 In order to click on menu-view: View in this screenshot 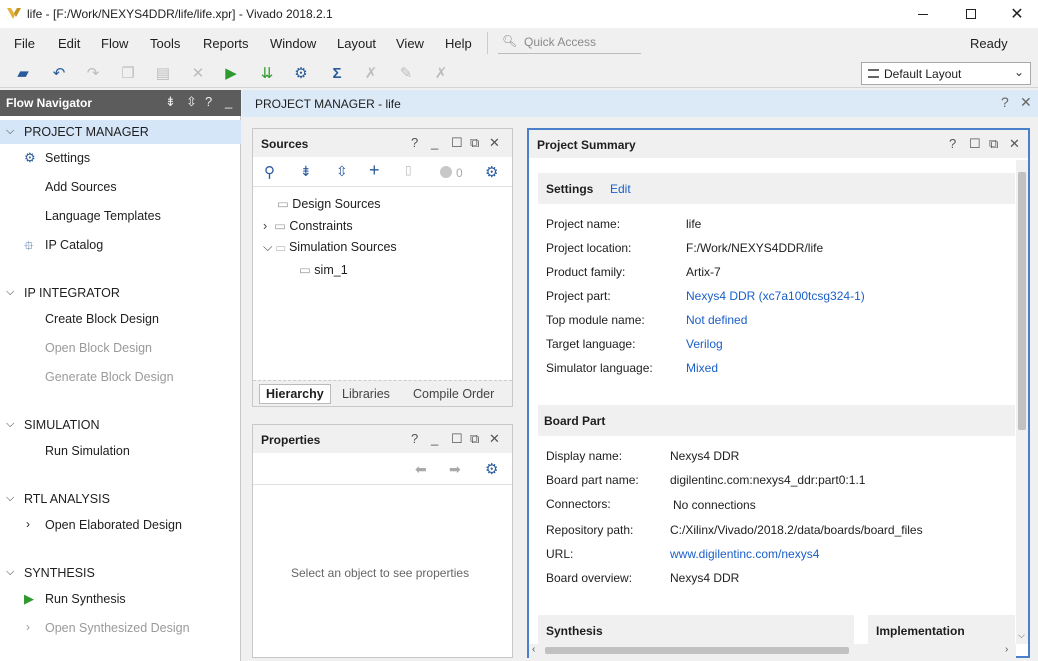, I will do `click(410, 43)`.